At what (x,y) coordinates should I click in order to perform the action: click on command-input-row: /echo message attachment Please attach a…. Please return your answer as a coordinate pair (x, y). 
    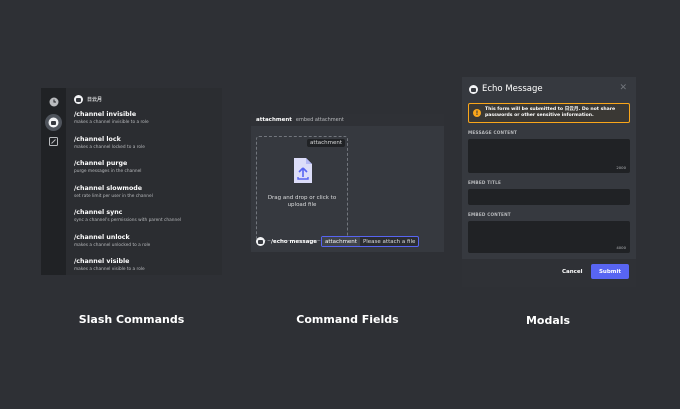
    Looking at the image, I should click on (338, 241).